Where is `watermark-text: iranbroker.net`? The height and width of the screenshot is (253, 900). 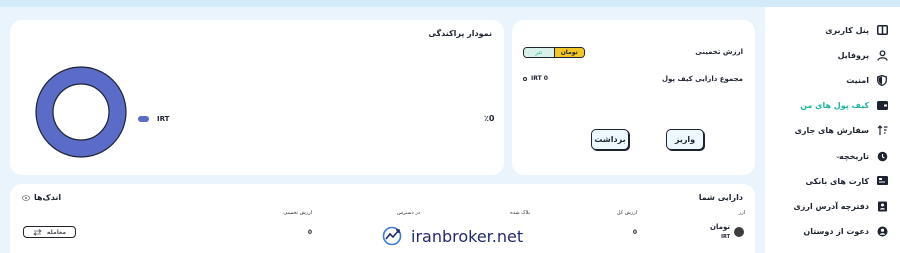 watermark-text: iranbroker.net is located at coordinates (467, 236).